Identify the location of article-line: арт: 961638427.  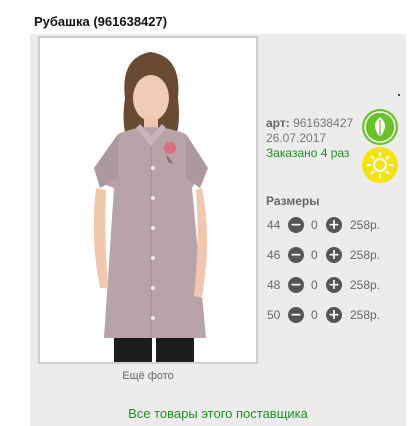
(316, 123).